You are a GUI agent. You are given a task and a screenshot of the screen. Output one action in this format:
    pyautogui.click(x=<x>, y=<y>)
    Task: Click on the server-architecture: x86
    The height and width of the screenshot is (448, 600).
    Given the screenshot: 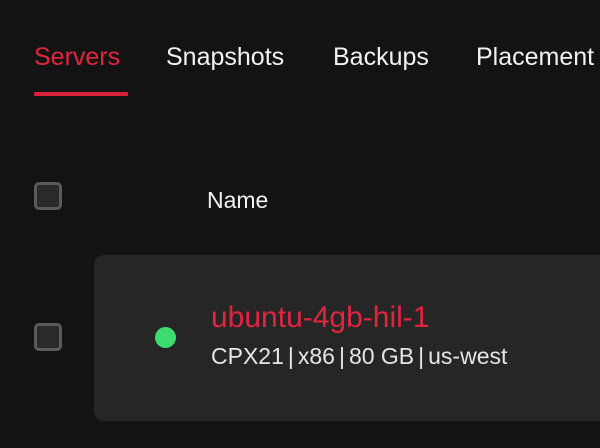 What is the action you would take?
    pyautogui.click(x=316, y=356)
    